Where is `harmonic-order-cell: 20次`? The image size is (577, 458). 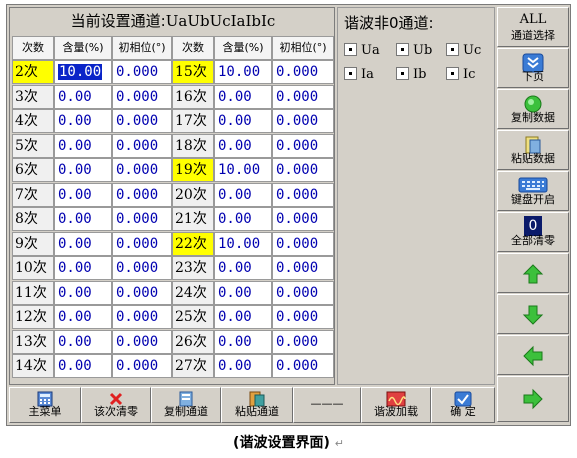
harmonic-order-cell: 20次 is located at coordinates (193, 194).